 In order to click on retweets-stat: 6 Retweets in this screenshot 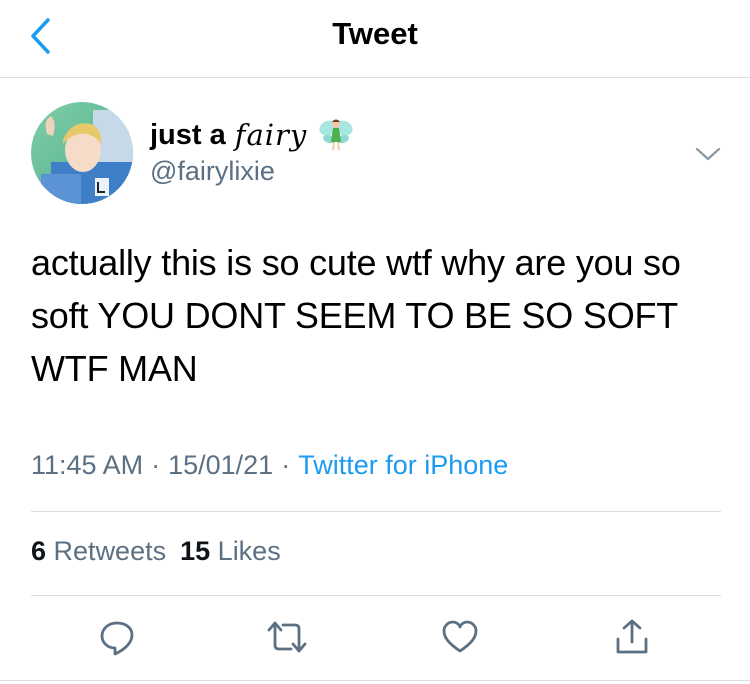, I will do `click(98, 551)`.